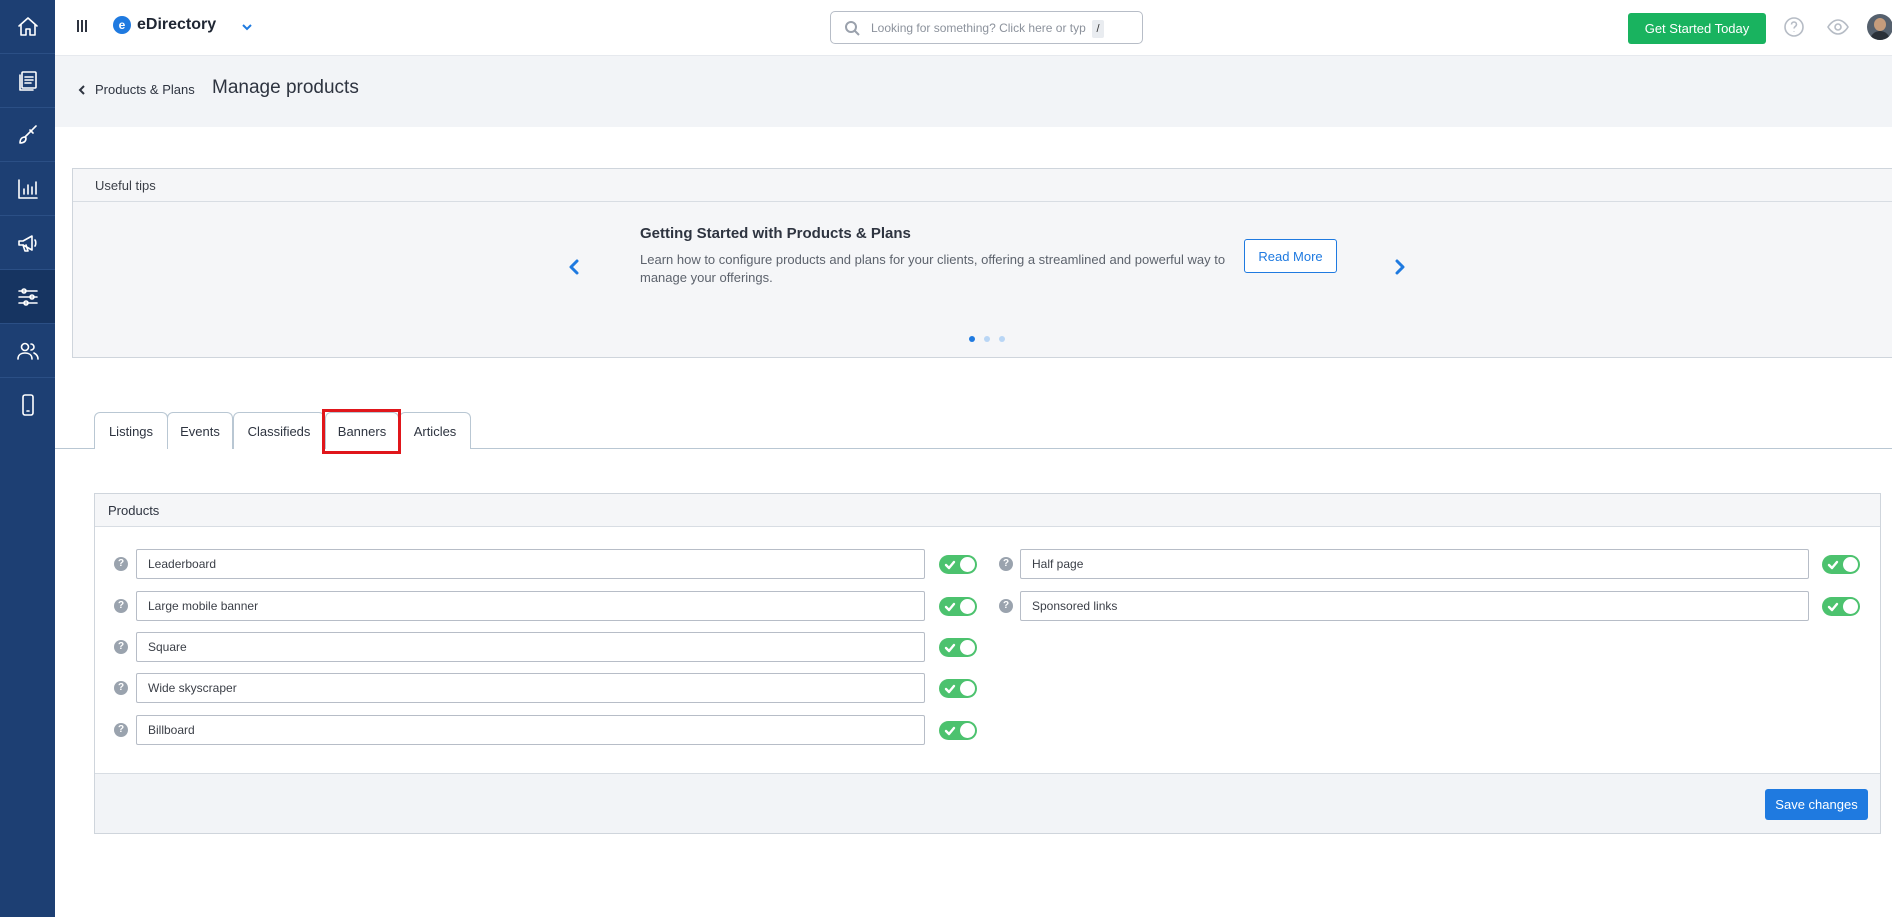  I want to click on tab-events: Events, so click(200, 430).